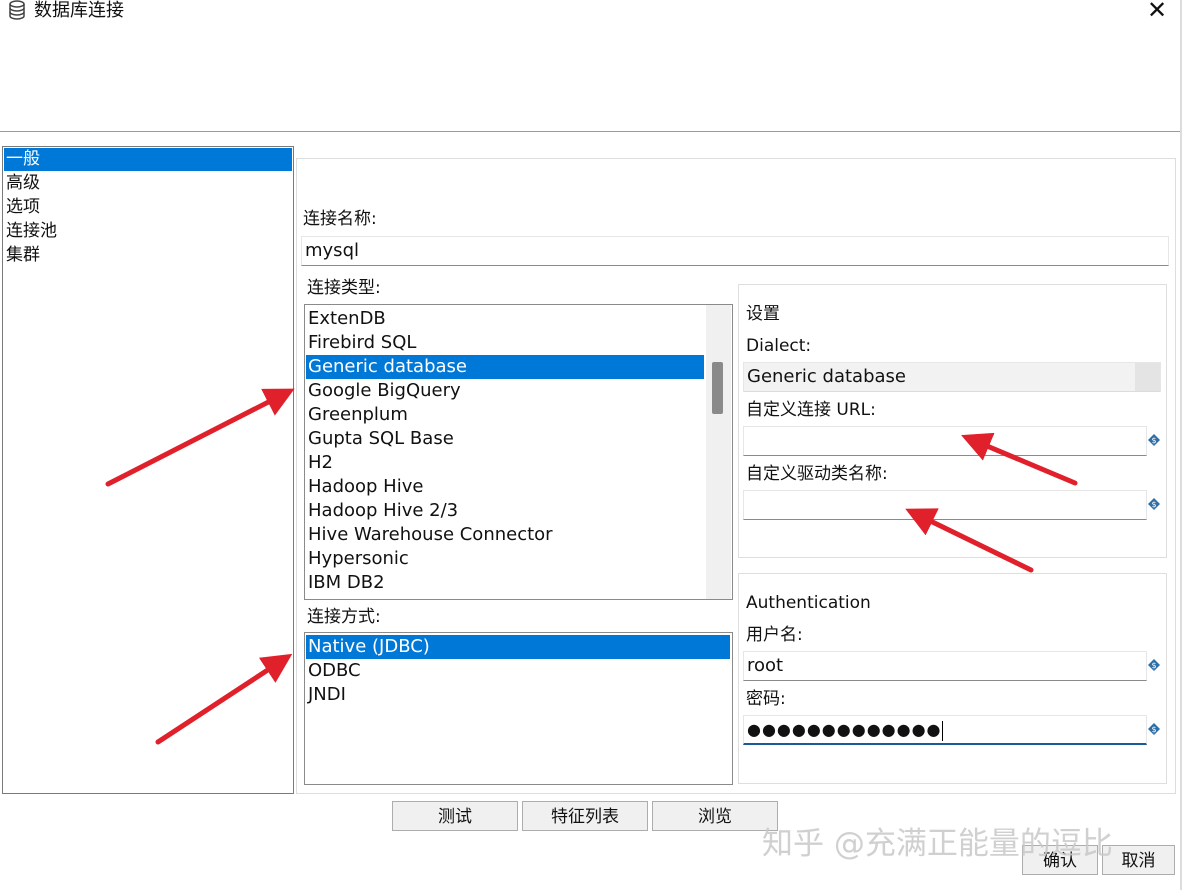 Image resolution: width=1182 pixels, height=890 pixels. Describe the element at coordinates (952, 377) in the screenshot. I see `dialect-field: Generic database` at that location.